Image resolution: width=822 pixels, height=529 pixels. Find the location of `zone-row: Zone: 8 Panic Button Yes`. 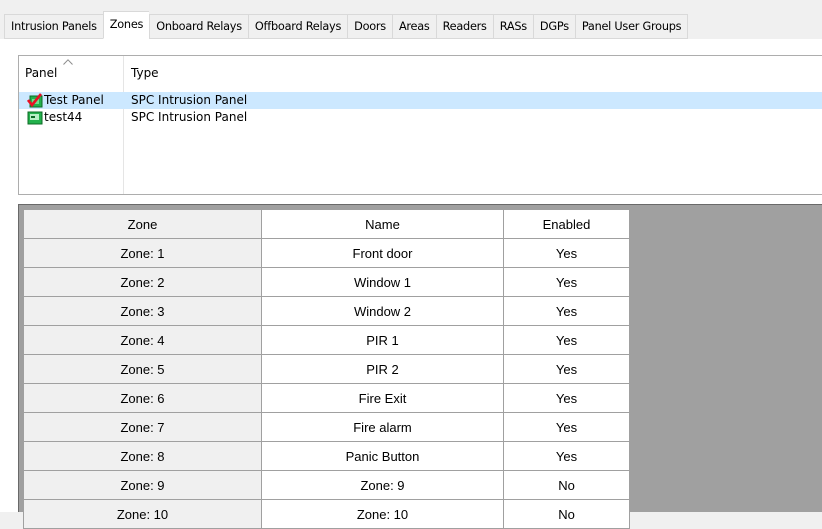

zone-row: Zone: 8 Panic Button Yes is located at coordinates (326, 456).